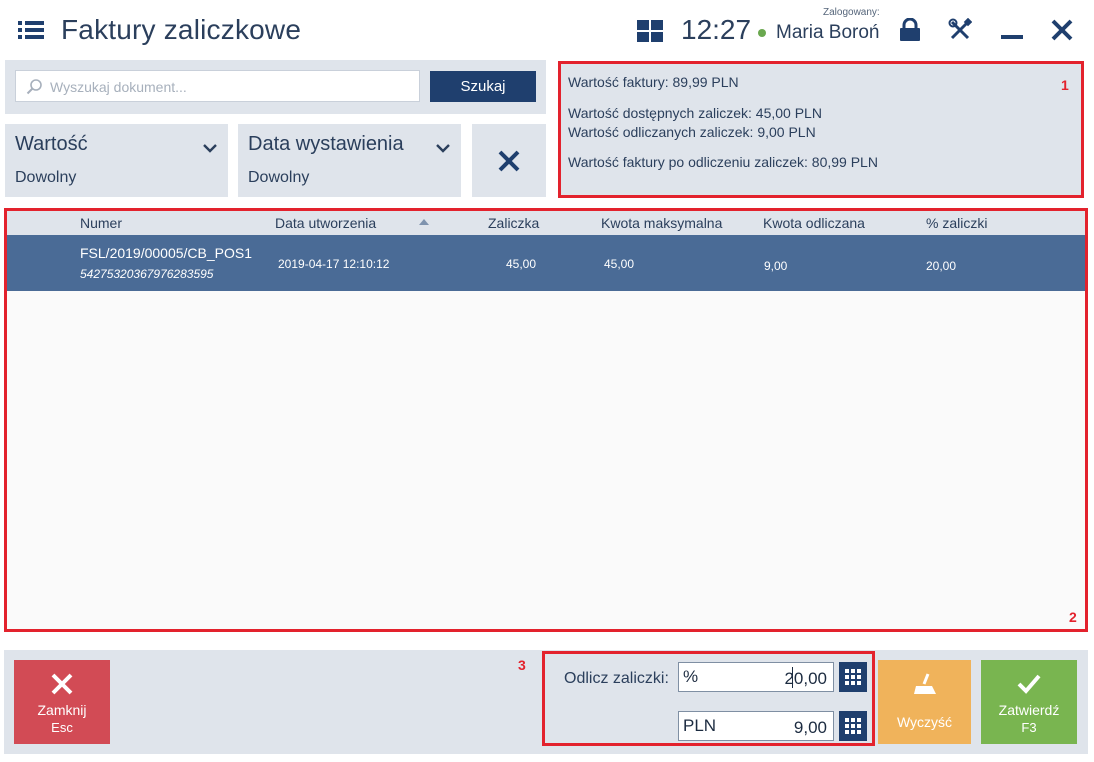  I want to click on deduct-percent-field: % 20,00, so click(756, 677).